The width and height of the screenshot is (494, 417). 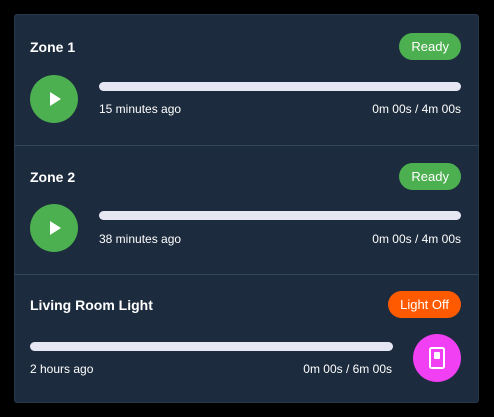 I want to click on zone-2-duration: 0m 00s / 4m 00s, so click(x=416, y=239).